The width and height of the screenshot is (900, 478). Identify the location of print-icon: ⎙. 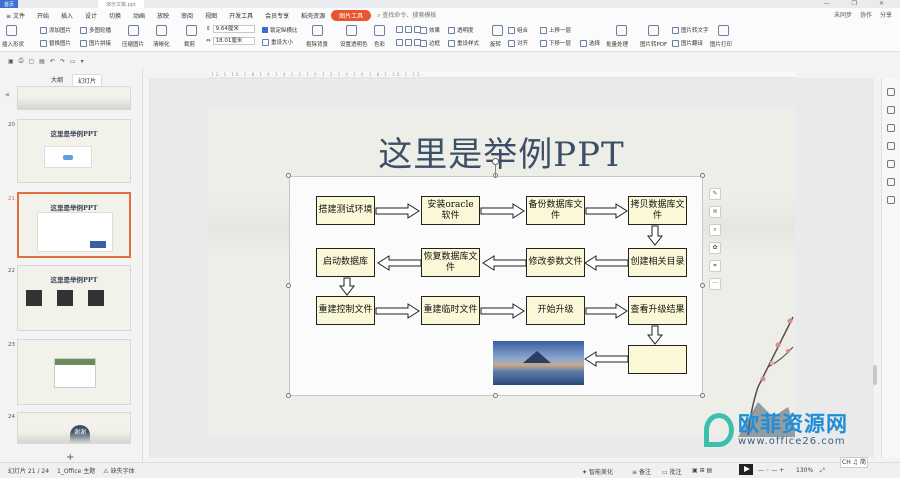
(21, 61).